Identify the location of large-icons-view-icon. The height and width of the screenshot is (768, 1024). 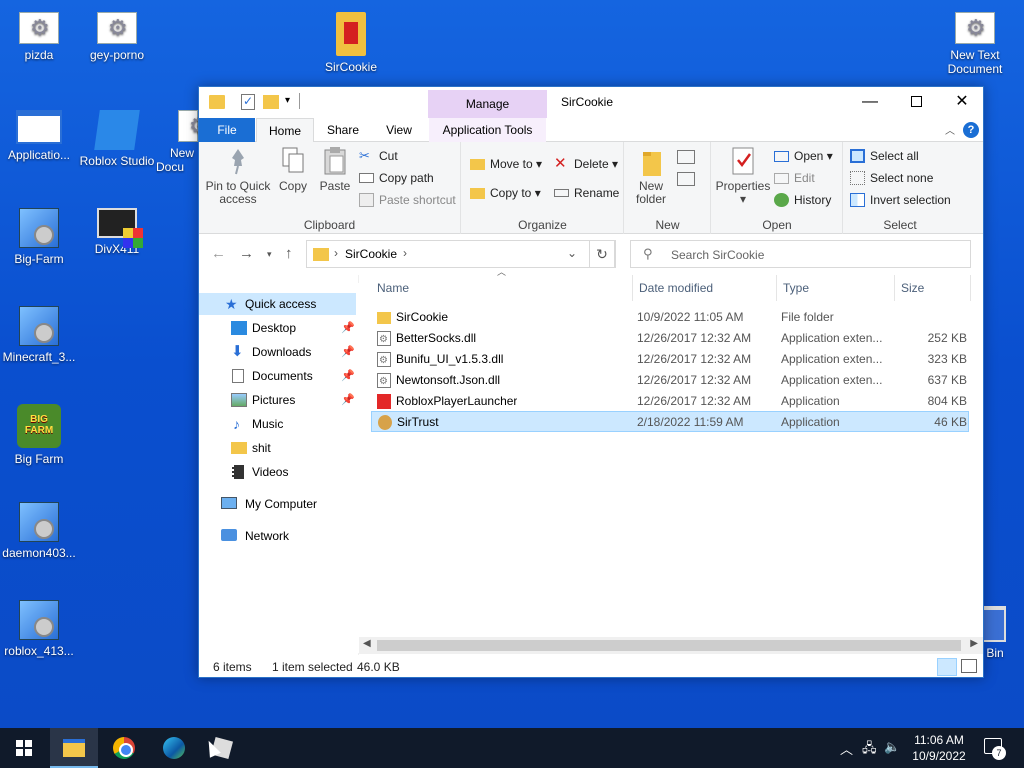
(969, 666).